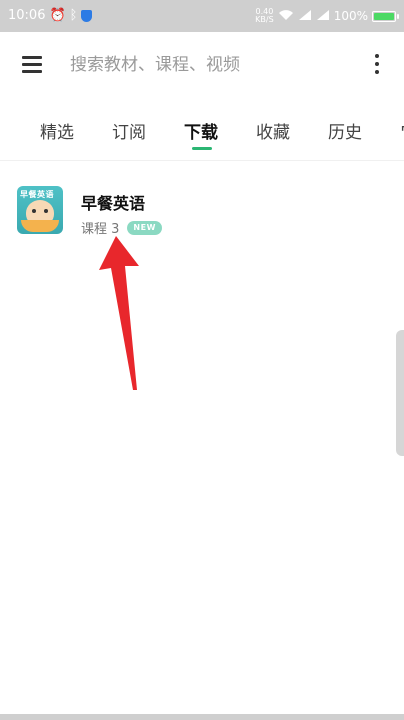  Describe the element at coordinates (305, 16) in the screenshot. I see `signal-icon` at that location.